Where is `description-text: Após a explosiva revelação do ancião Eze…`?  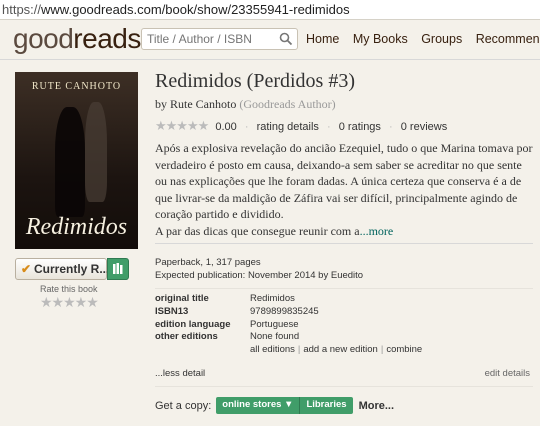
description-text: Após a explosiva revelação do ancião Eze… is located at coordinates (344, 181).